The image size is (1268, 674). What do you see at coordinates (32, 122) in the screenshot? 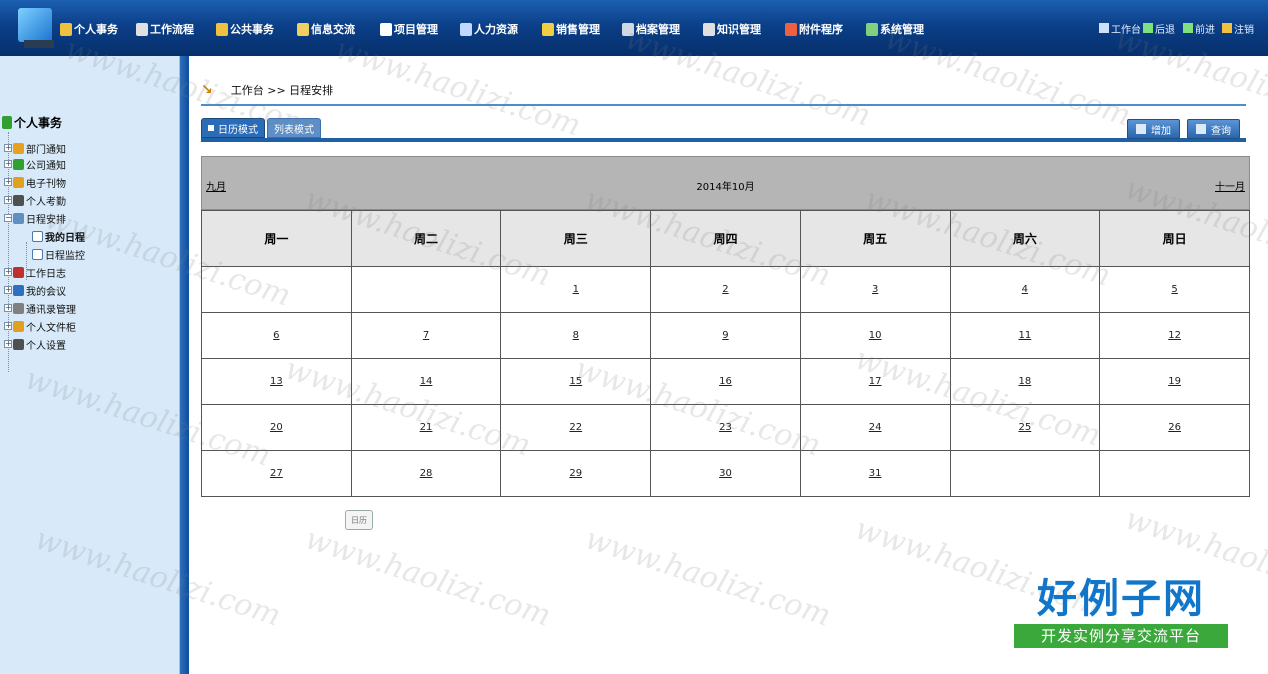
I see `sidebar-root: 个人事务` at bounding box center [32, 122].